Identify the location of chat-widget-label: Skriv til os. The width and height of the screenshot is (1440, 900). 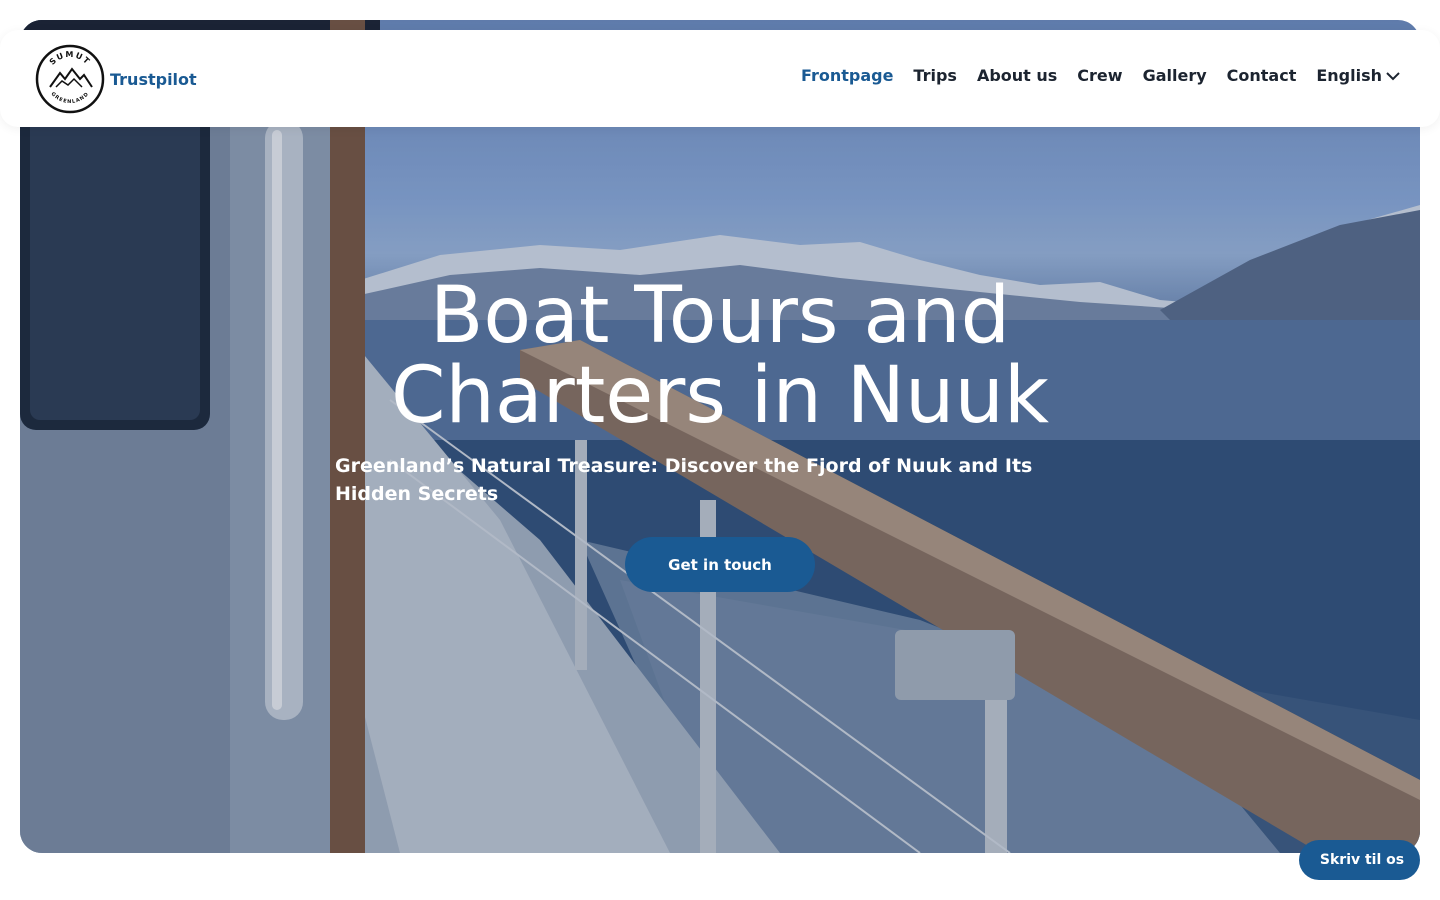
(1362, 860).